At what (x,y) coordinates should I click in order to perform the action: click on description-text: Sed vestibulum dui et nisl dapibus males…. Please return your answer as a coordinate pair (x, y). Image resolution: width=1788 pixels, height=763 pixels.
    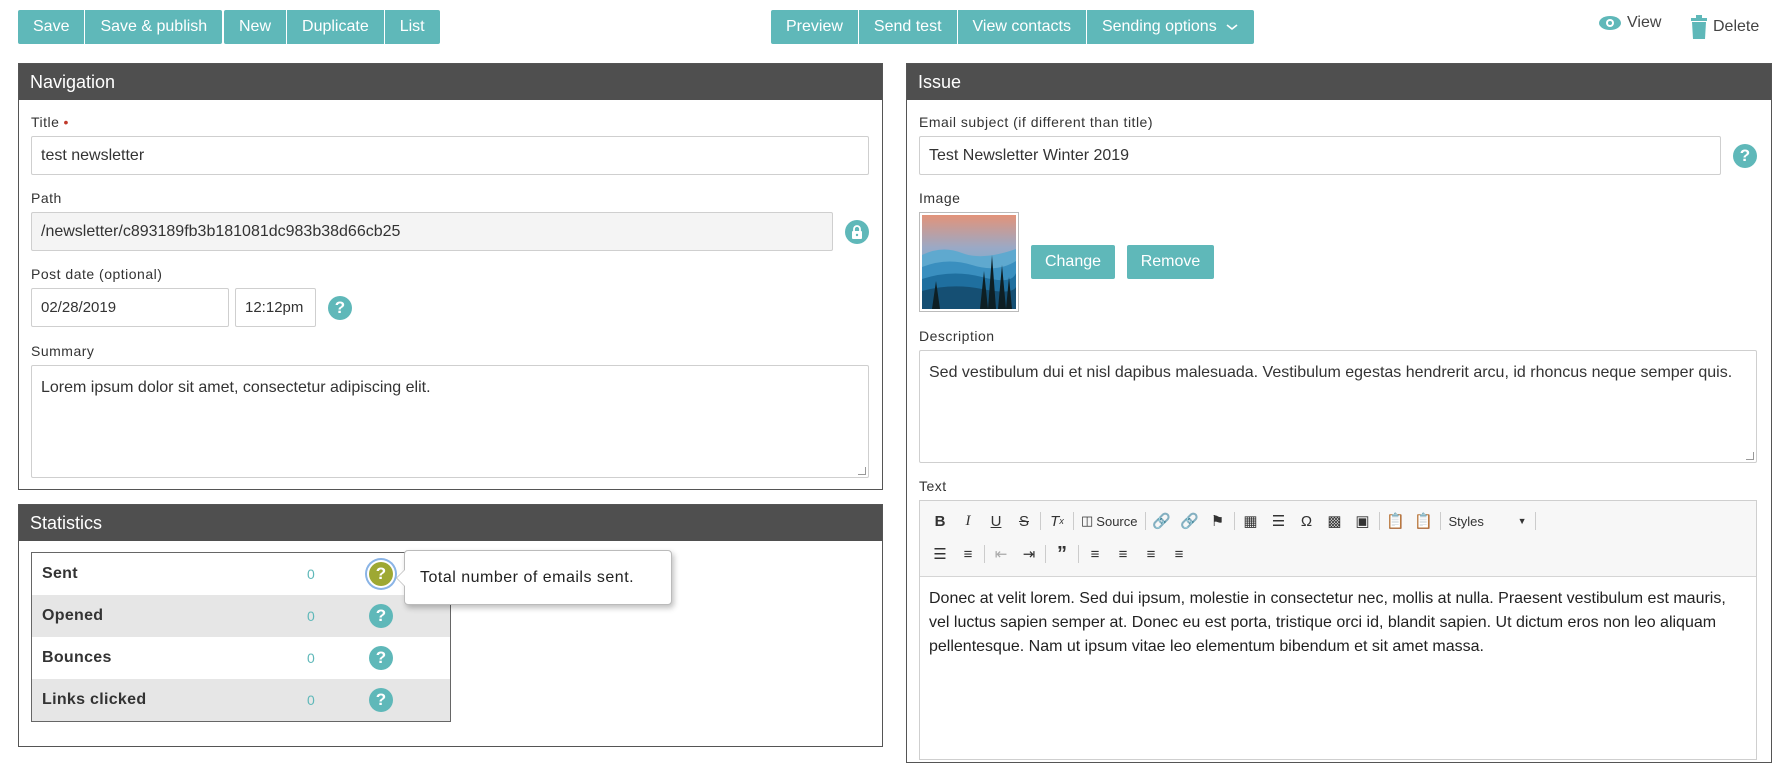
    Looking at the image, I should click on (1331, 372).